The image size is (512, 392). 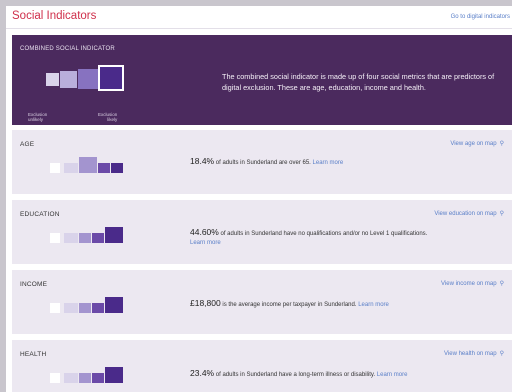 I want to click on go-to-digital-indicators-link: Go to digital indicators, so click(x=480, y=17).